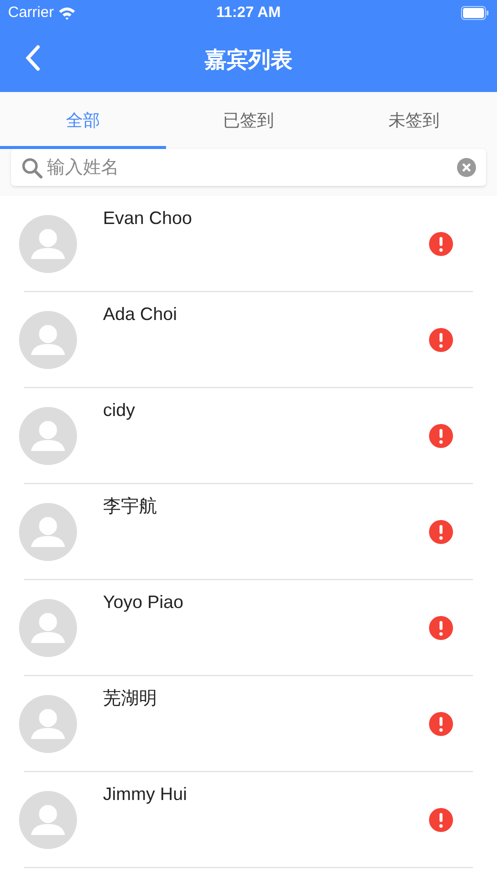 The width and height of the screenshot is (497, 883). I want to click on page-title: 嘉宾列表, so click(248, 60).